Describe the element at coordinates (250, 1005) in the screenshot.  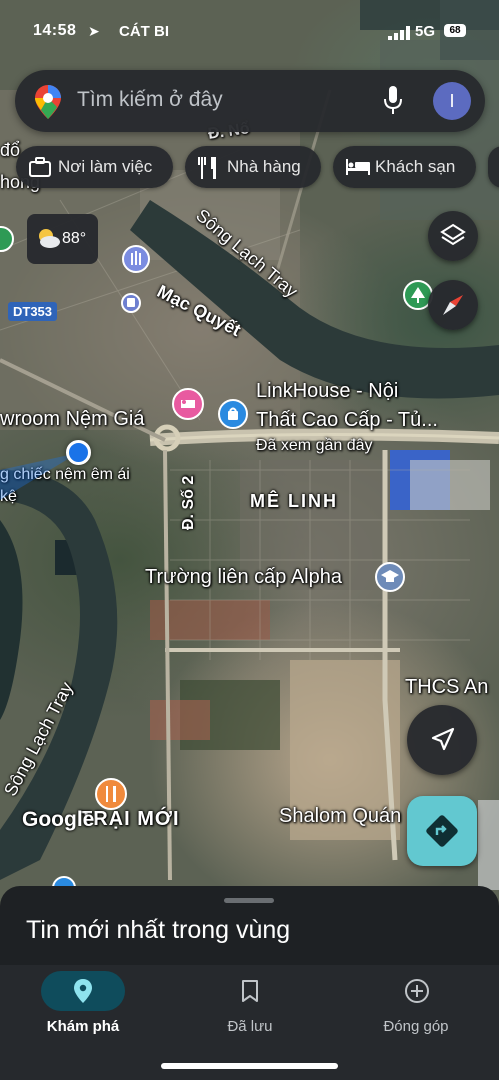
I see `nav-saved: Đã lưu` at that location.